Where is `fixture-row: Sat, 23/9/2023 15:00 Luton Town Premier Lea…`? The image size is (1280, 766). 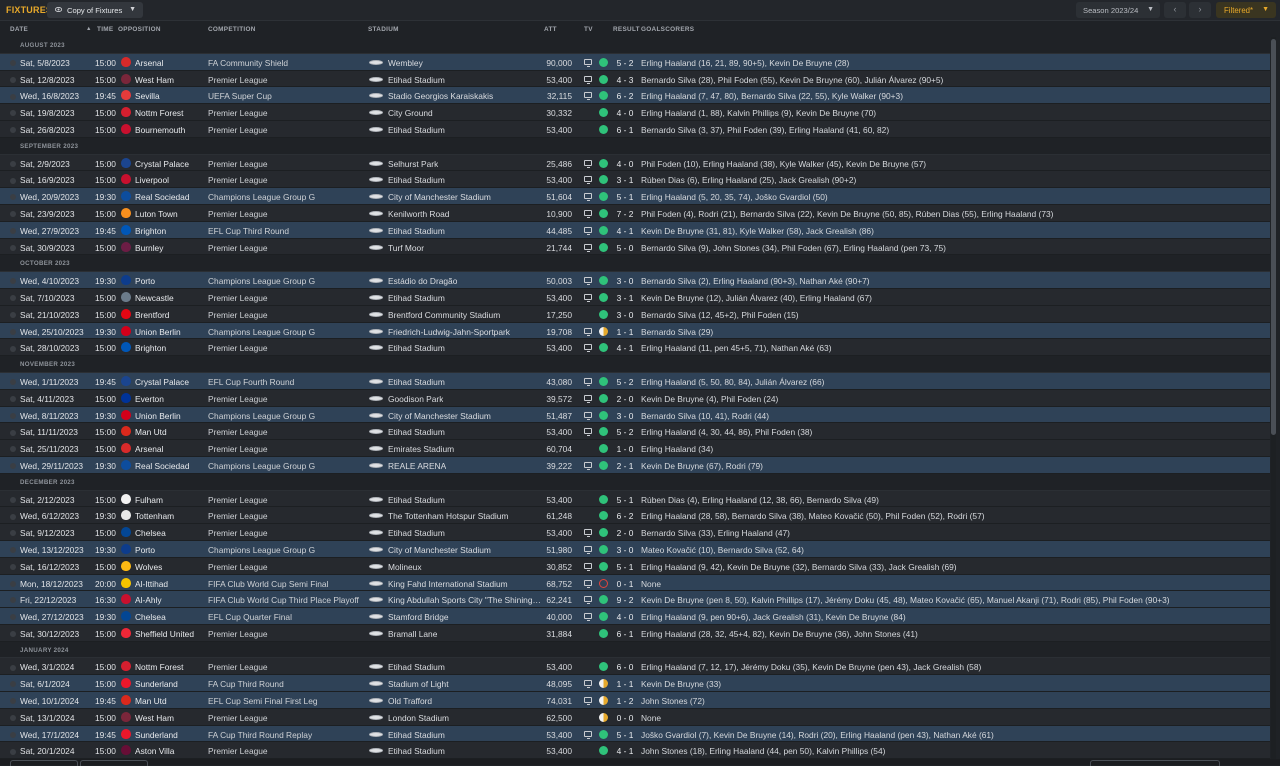
fixture-row: Sat, 23/9/2023 15:00 Luton Town Premier Lea… is located at coordinates (635, 213).